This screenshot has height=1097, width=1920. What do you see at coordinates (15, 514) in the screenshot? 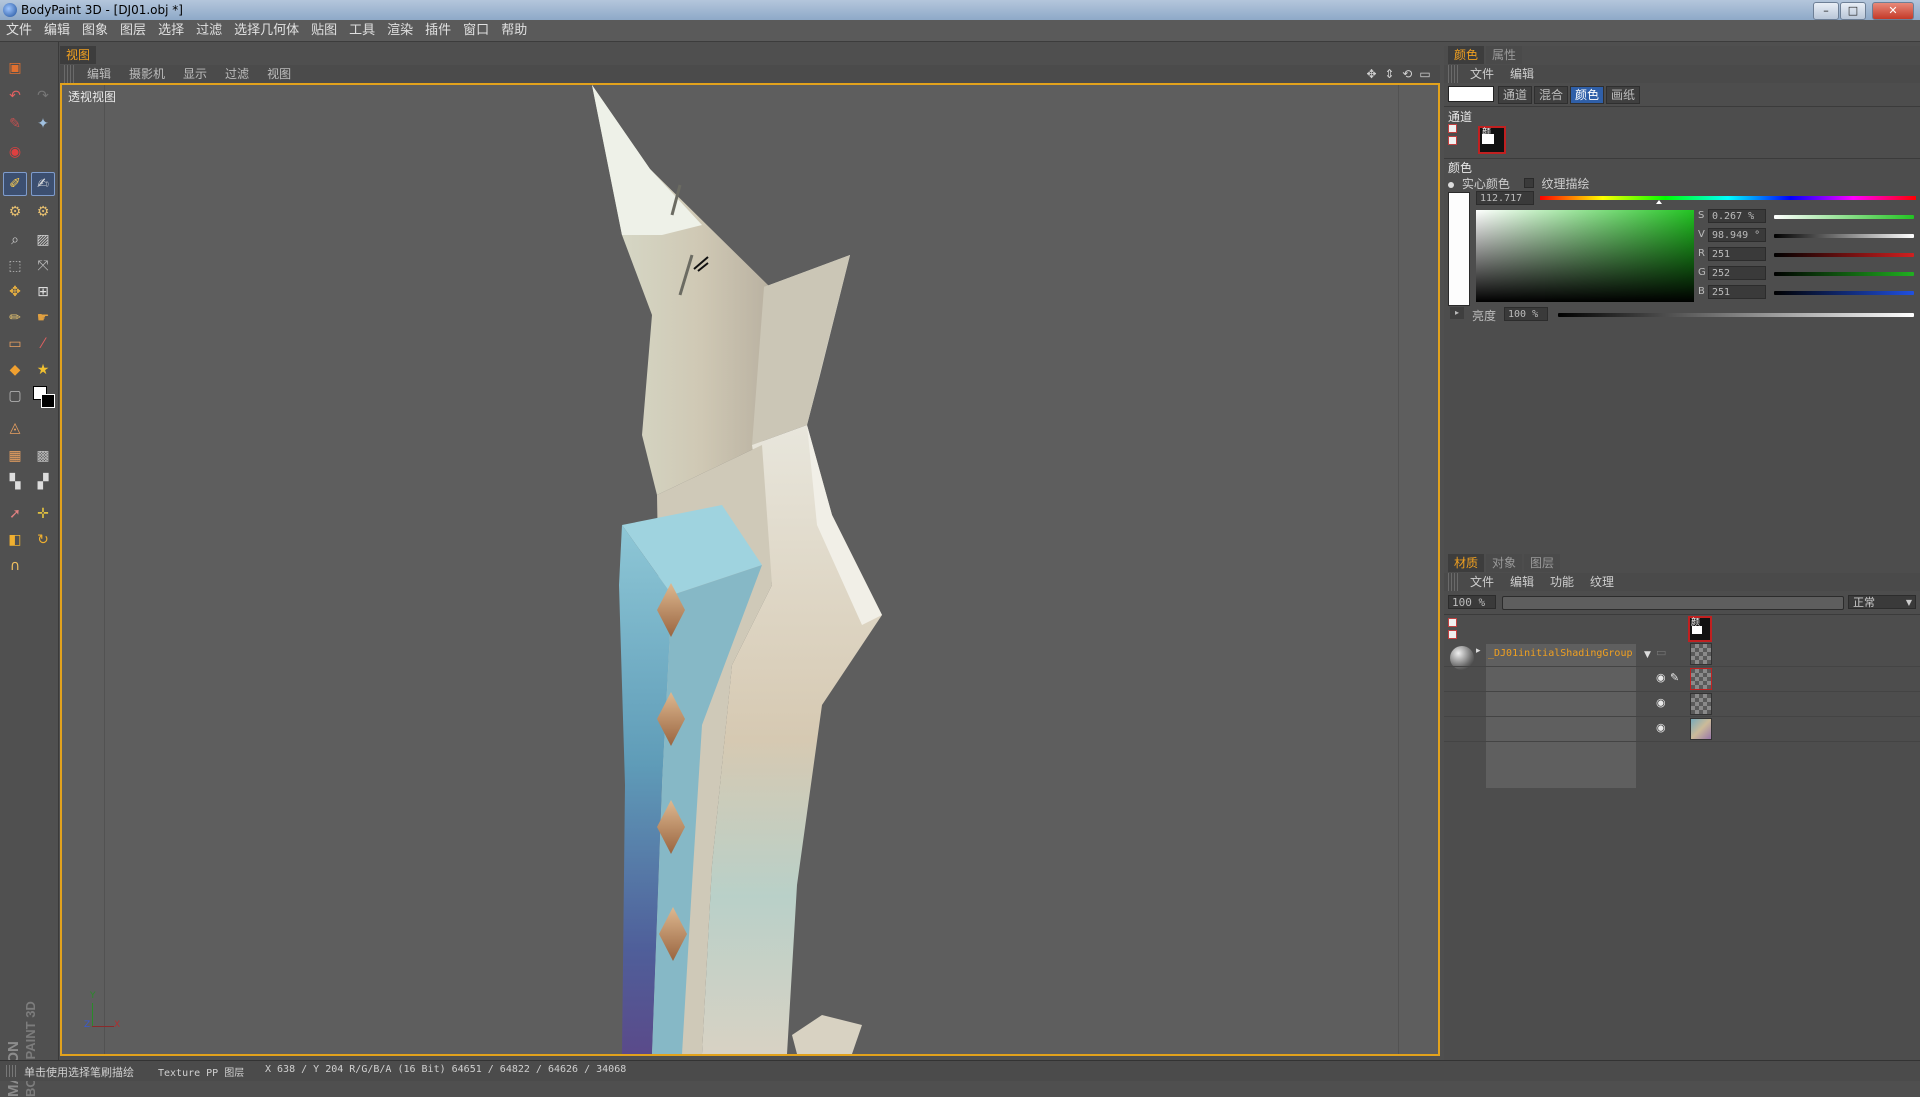
I see `live-select-tool: ➚` at bounding box center [15, 514].